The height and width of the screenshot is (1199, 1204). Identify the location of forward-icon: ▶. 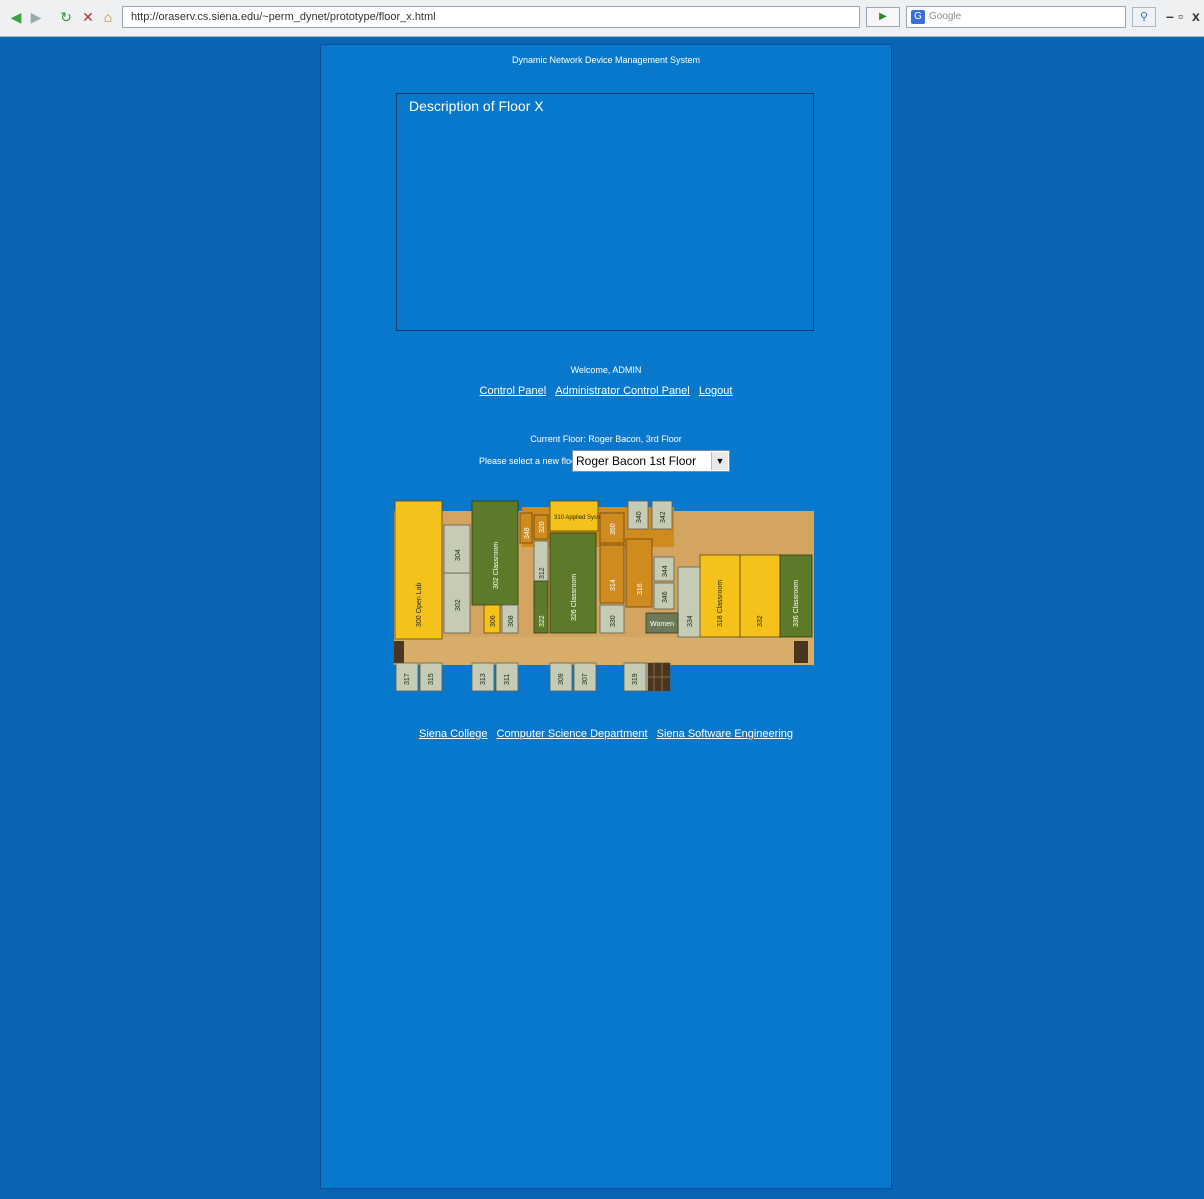
(36, 17).